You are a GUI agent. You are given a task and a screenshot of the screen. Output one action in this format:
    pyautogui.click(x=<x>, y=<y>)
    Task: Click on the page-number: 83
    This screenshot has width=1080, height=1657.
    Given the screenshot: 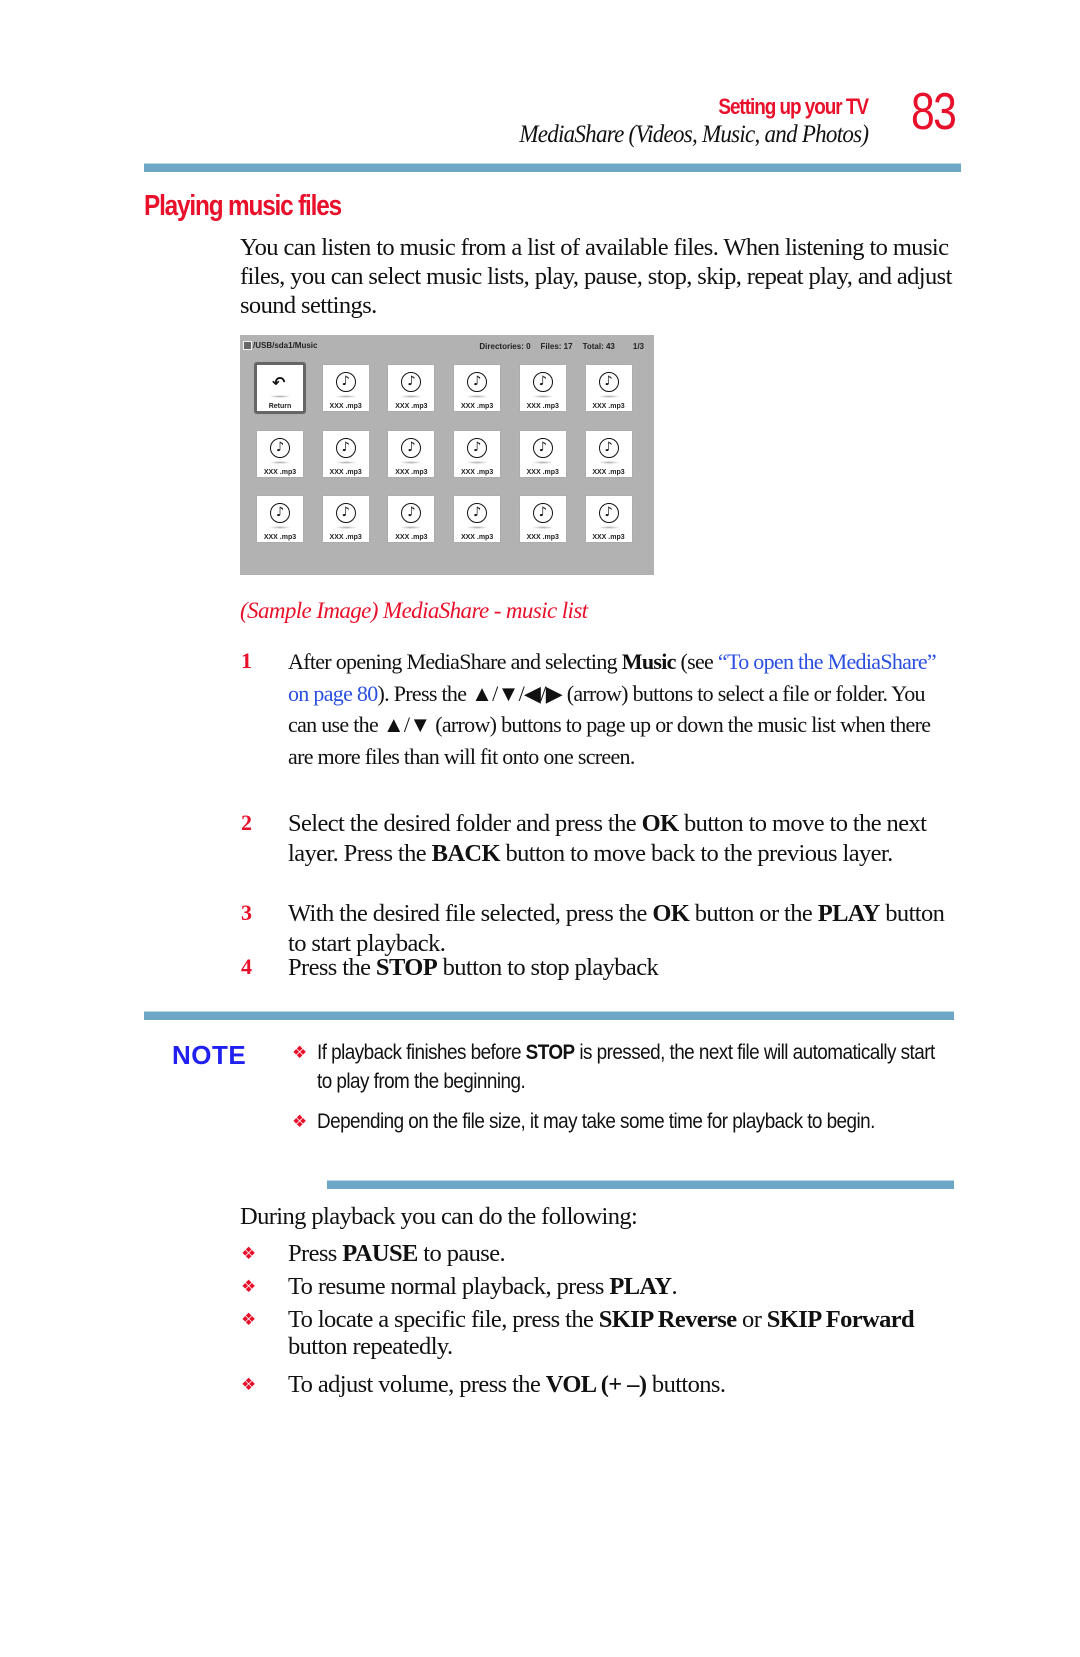 What is the action you would take?
    pyautogui.click(x=934, y=112)
    